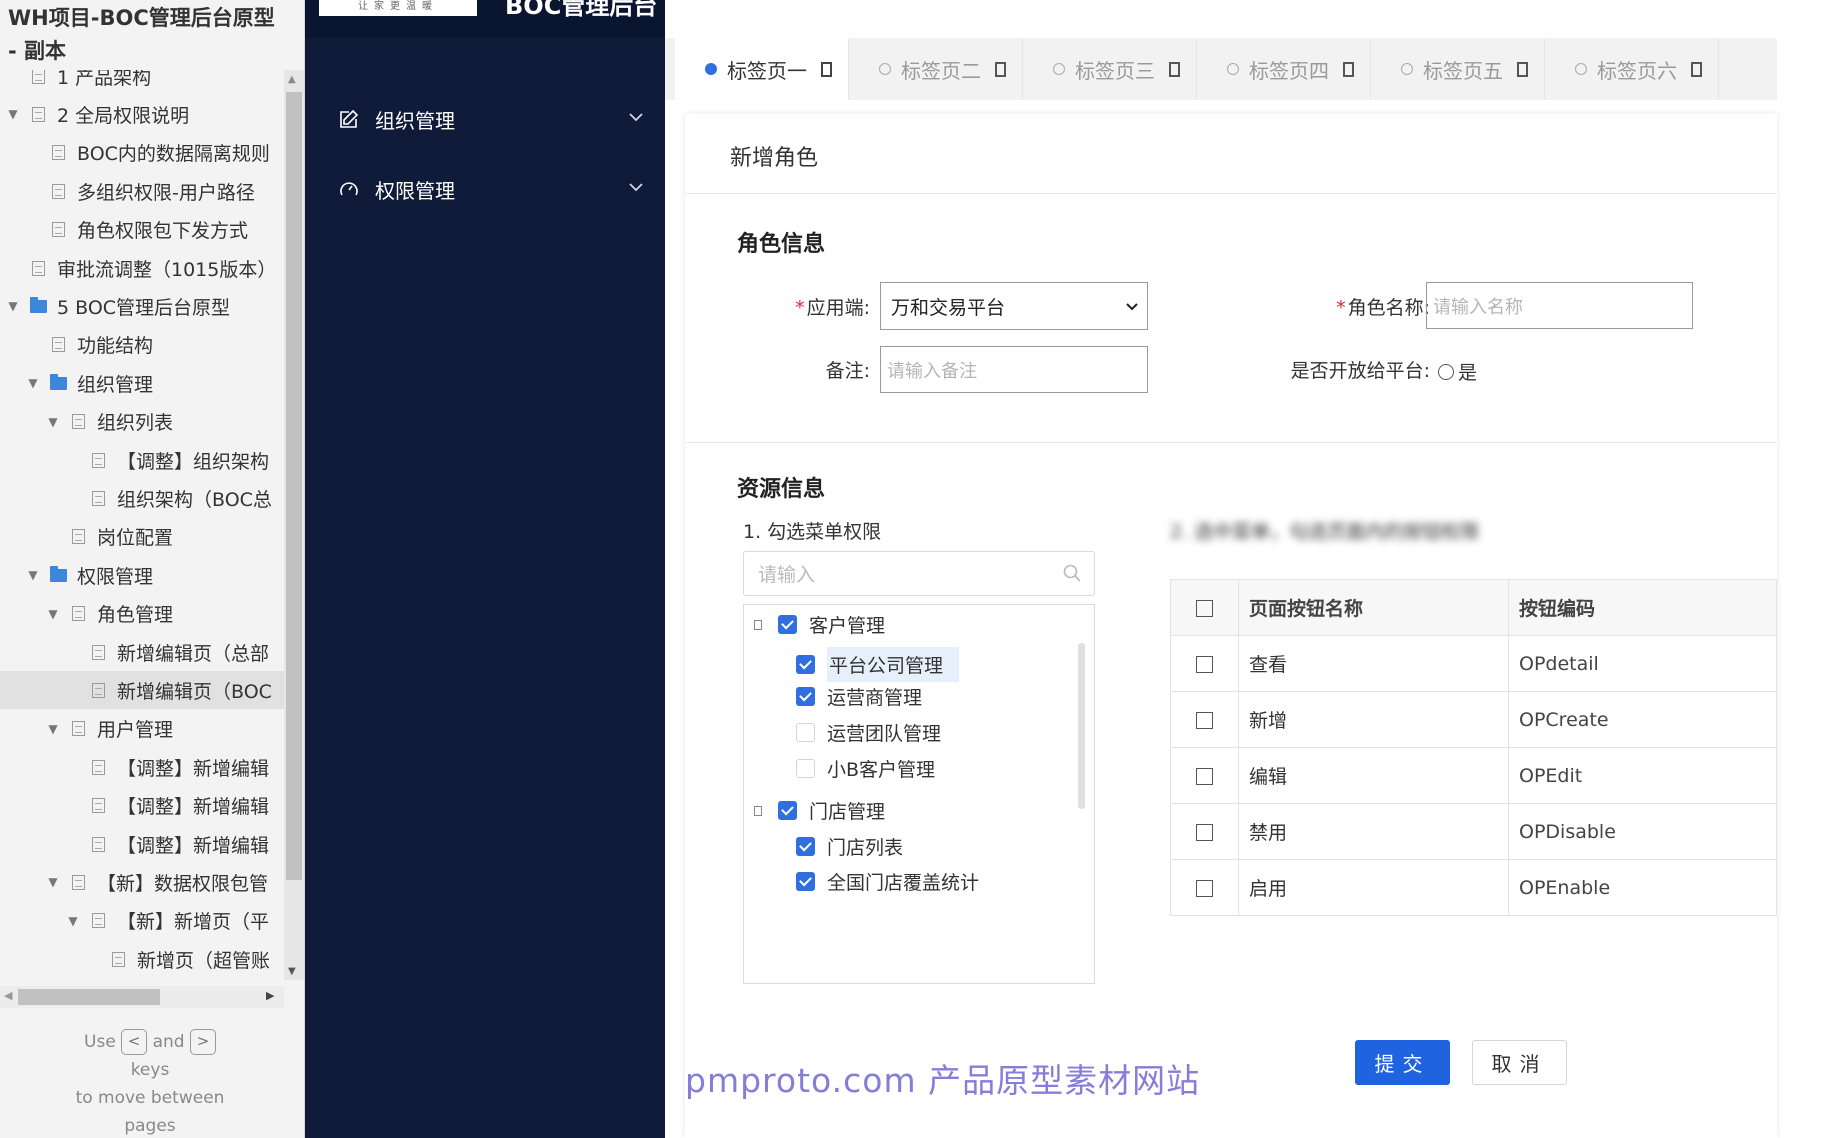 This screenshot has height=1138, width=1838. What do you see at coordinates (1519, 1062) in the screenshot?
I see `cancel-button: 取消` at bounding box center [1519, 1062].